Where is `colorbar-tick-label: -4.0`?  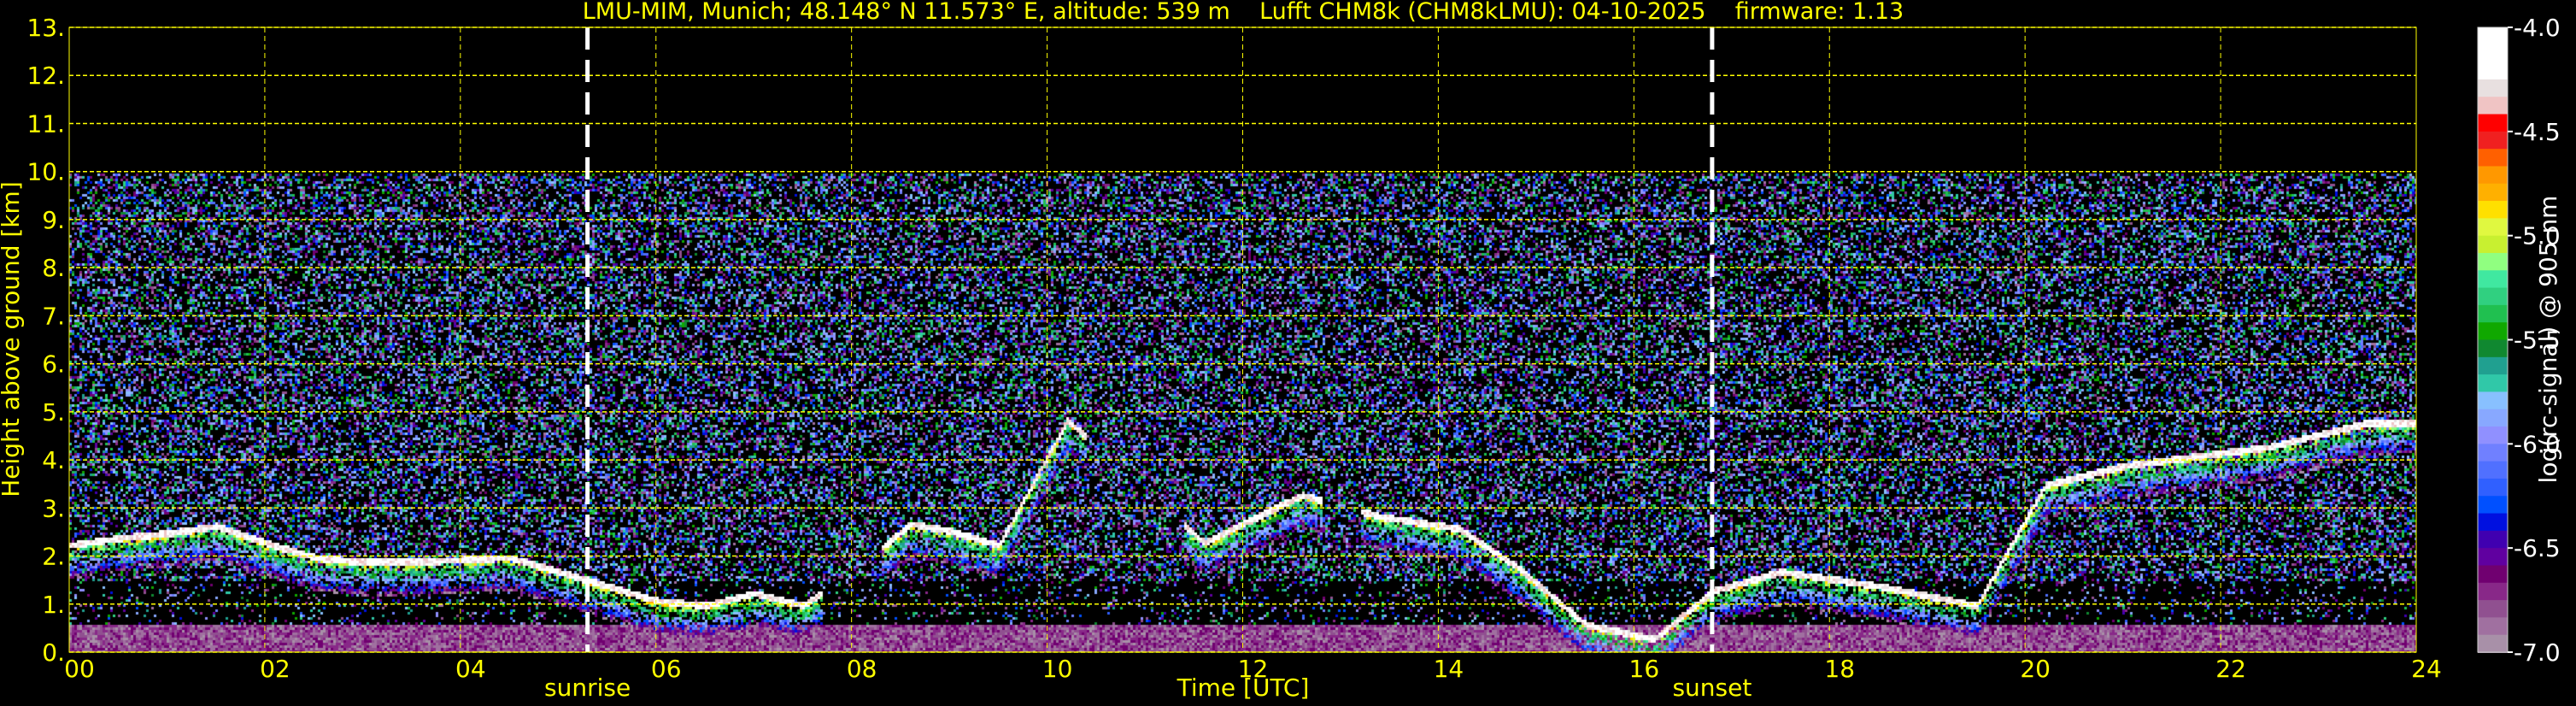
colorbar-tick-label: -4.0 is located at coordinates (2537, 28).